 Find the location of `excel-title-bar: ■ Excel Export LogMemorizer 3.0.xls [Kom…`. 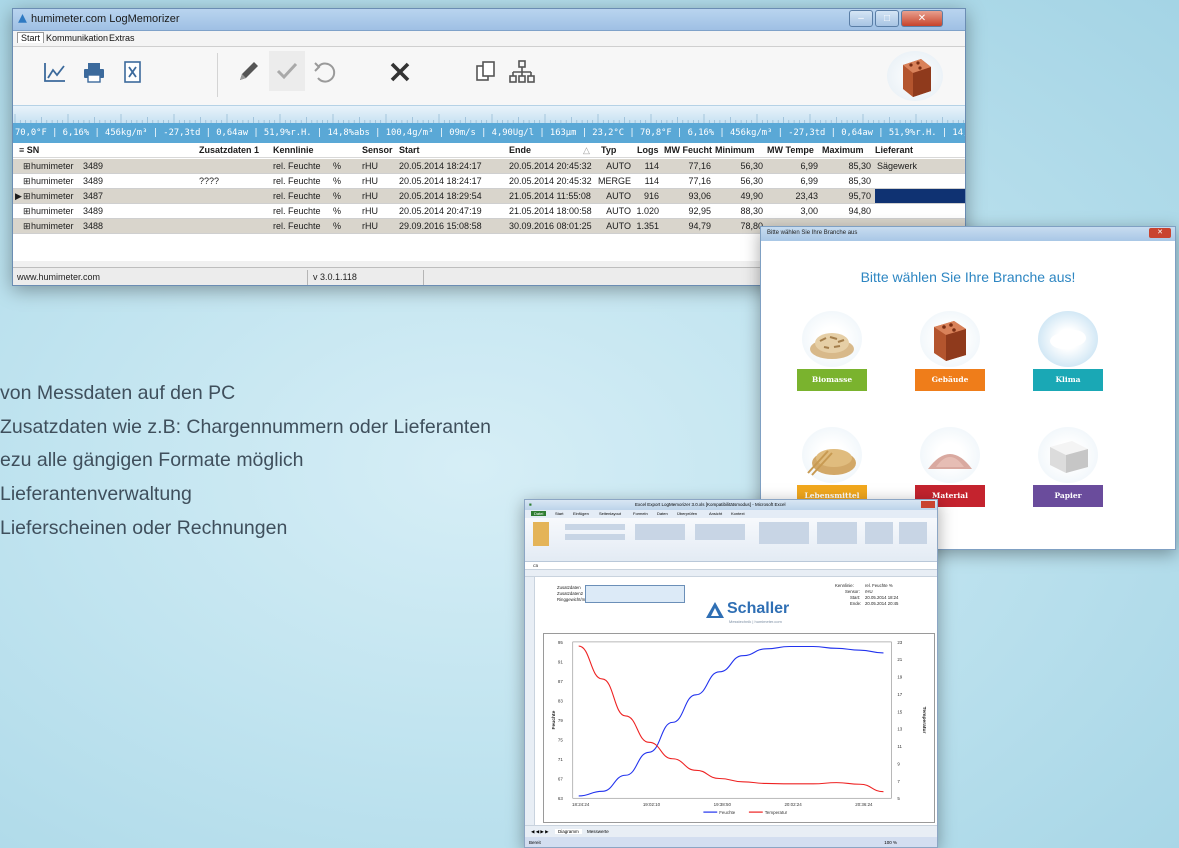

excel-title-bar: ■ Excel Export LogMemorizer 3.0.xls [Kom… is located at coordinates (731, 505).